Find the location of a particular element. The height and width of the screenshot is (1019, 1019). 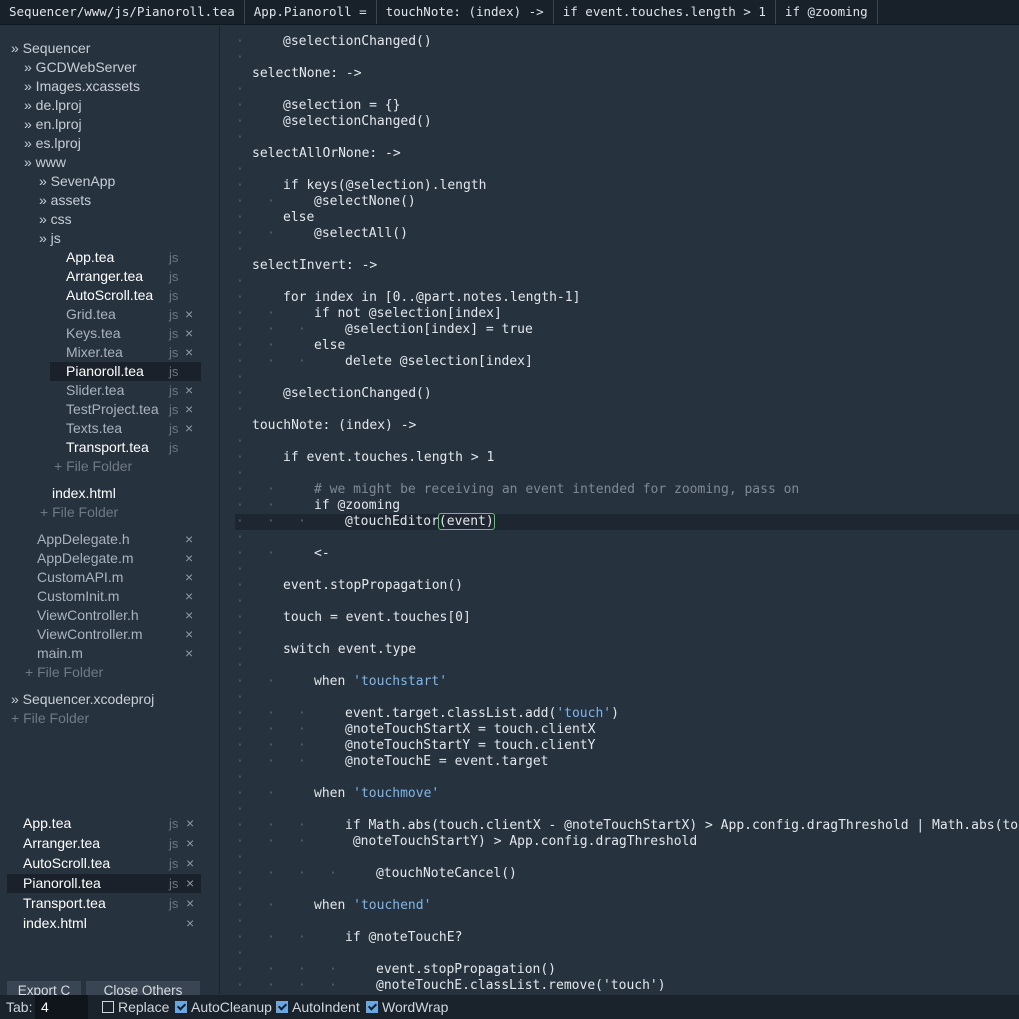

code-line: · switch event.type is located at coordinates (620, 650).